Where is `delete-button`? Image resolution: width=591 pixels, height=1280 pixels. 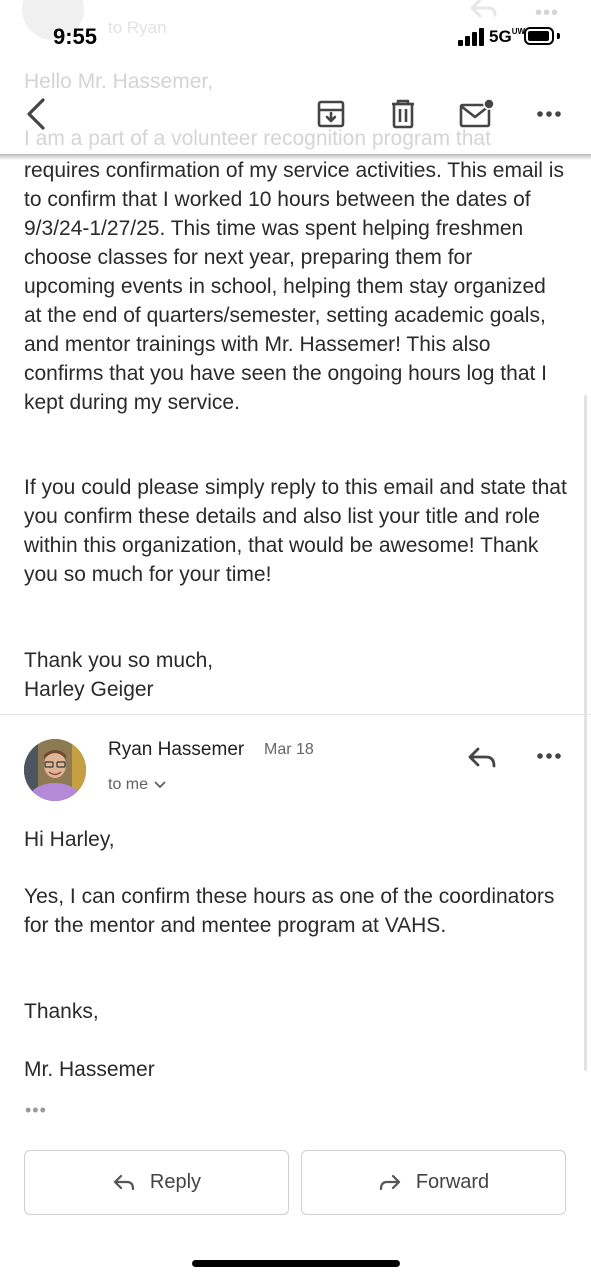
delete-button is located at coordinates (403, 114).